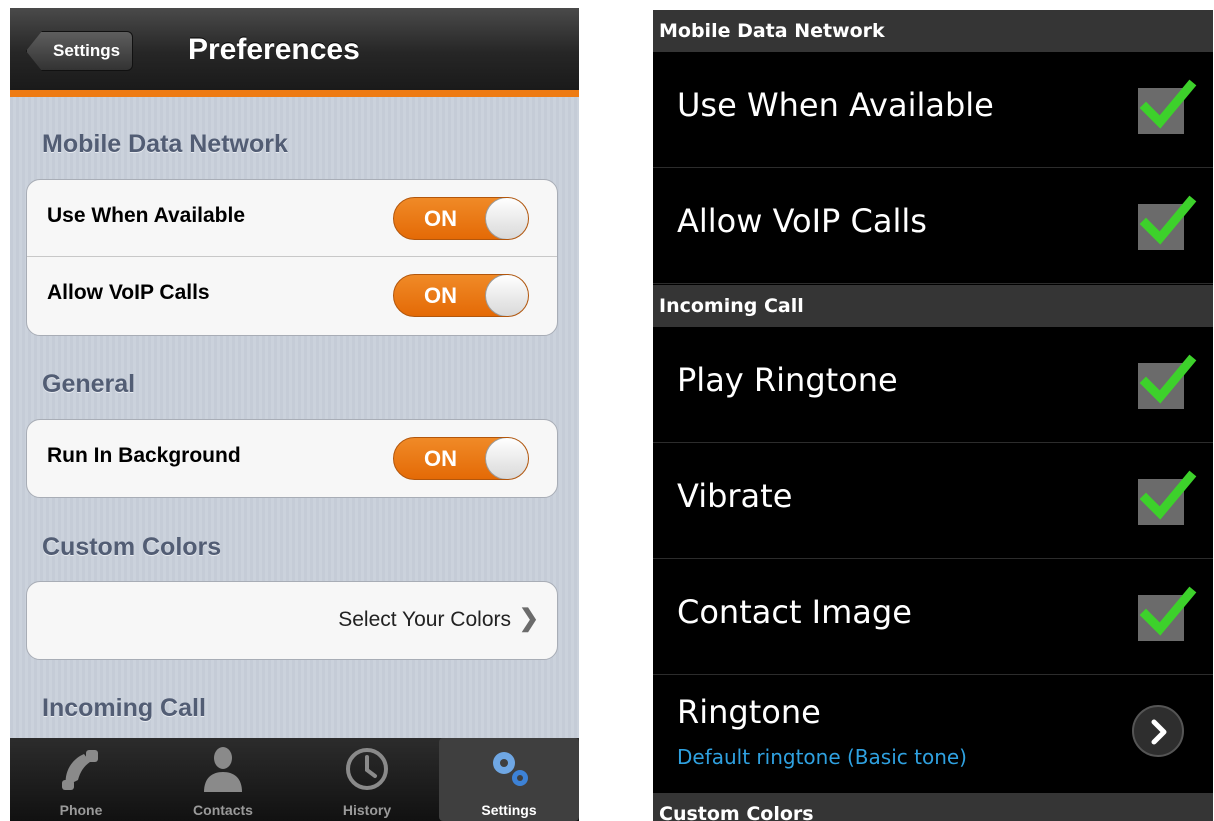  I want to click on chevron-right-icon: ❯, so click(528, 618).